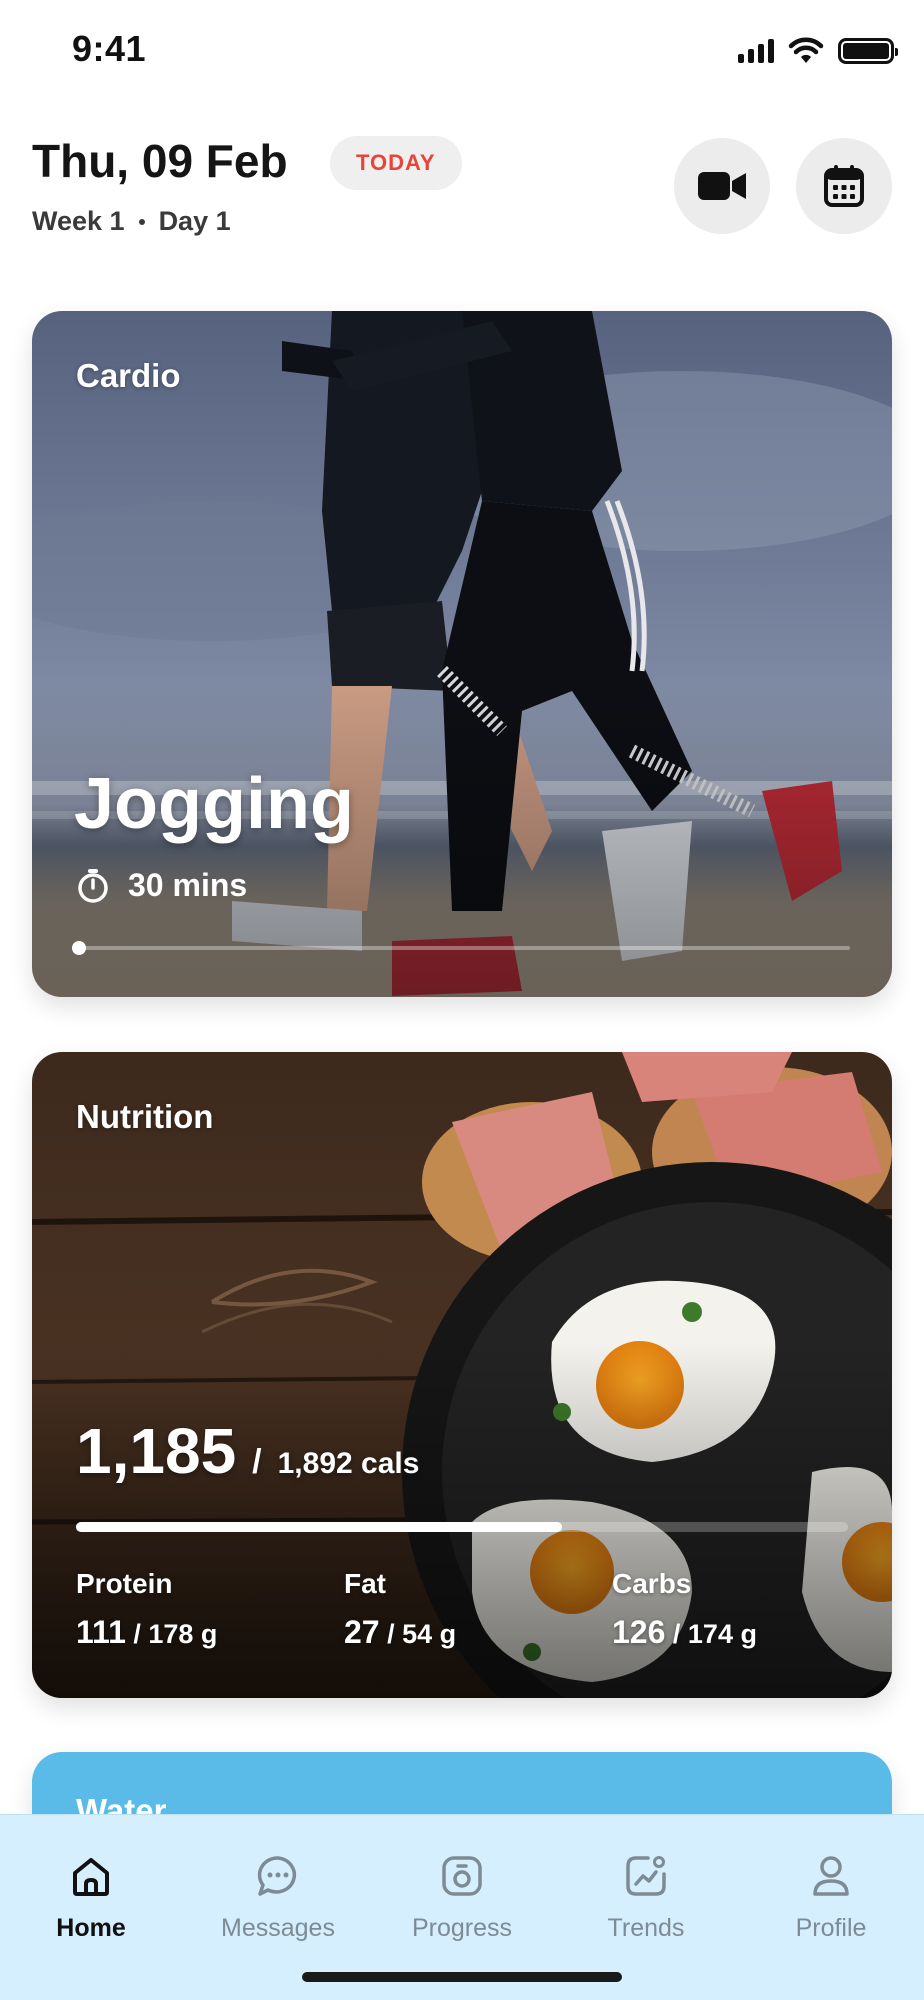 The image size is (924, 2000). I want to click on macro-name: Carbs, so click(652, 1583).